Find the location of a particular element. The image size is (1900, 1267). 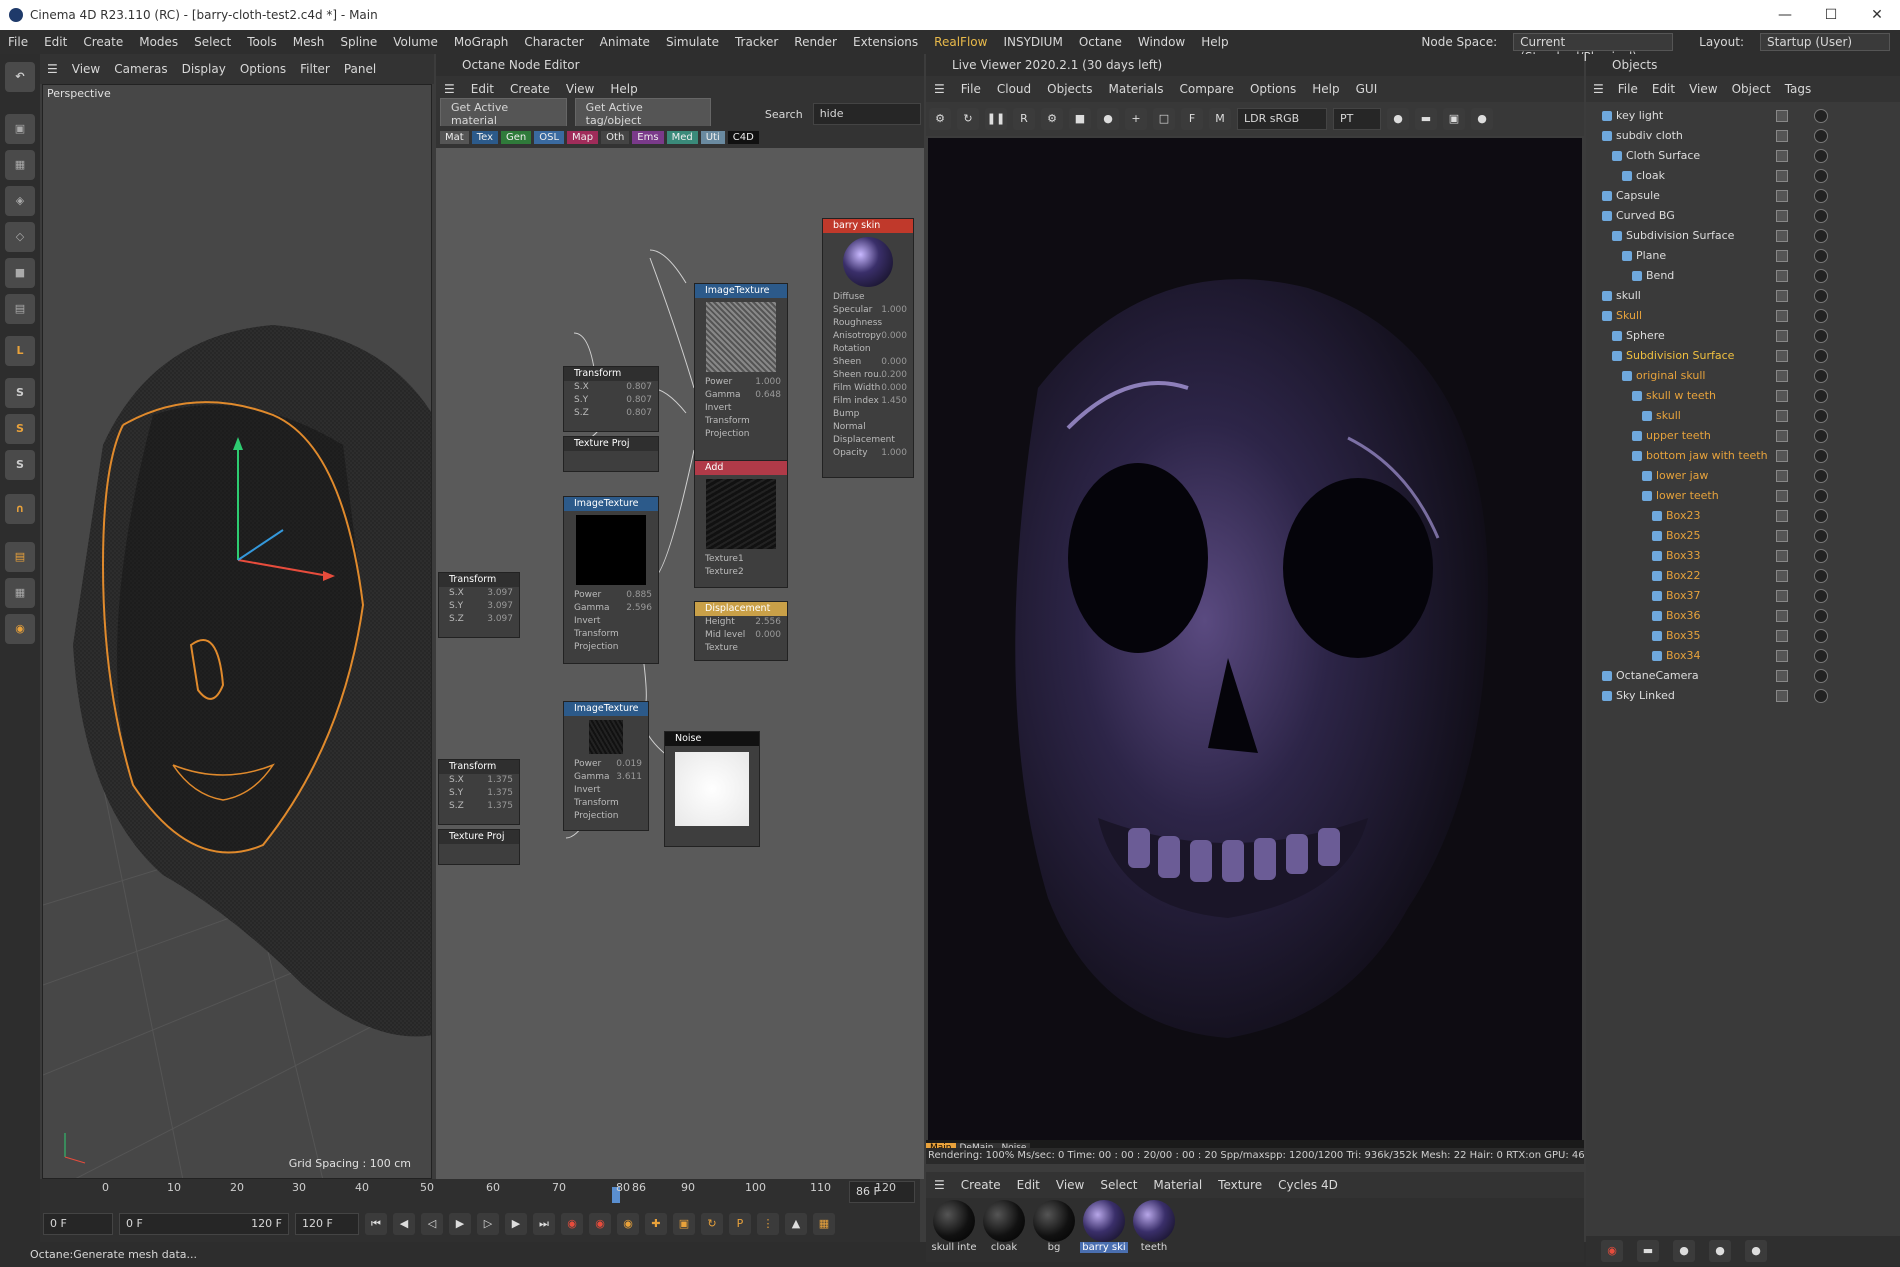

minimize-icon: — is located at coordinates (1785, 15).